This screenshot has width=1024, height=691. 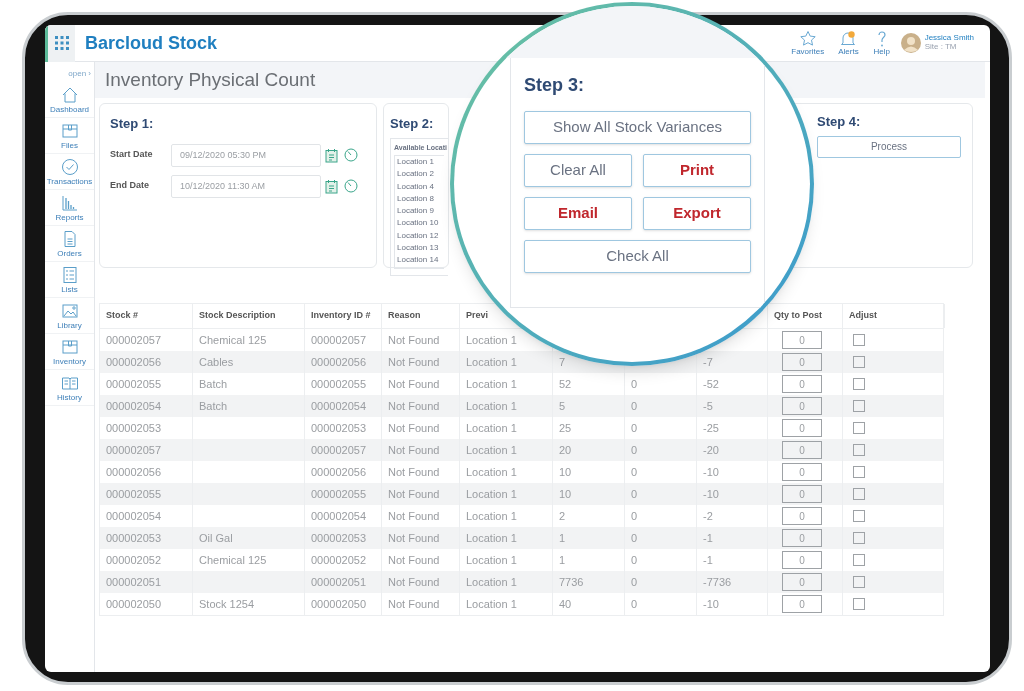 What do you see at coordinates (418, 260) in the screenshot?
I see `location-item: Location 14` at bounding box center [418, 260].